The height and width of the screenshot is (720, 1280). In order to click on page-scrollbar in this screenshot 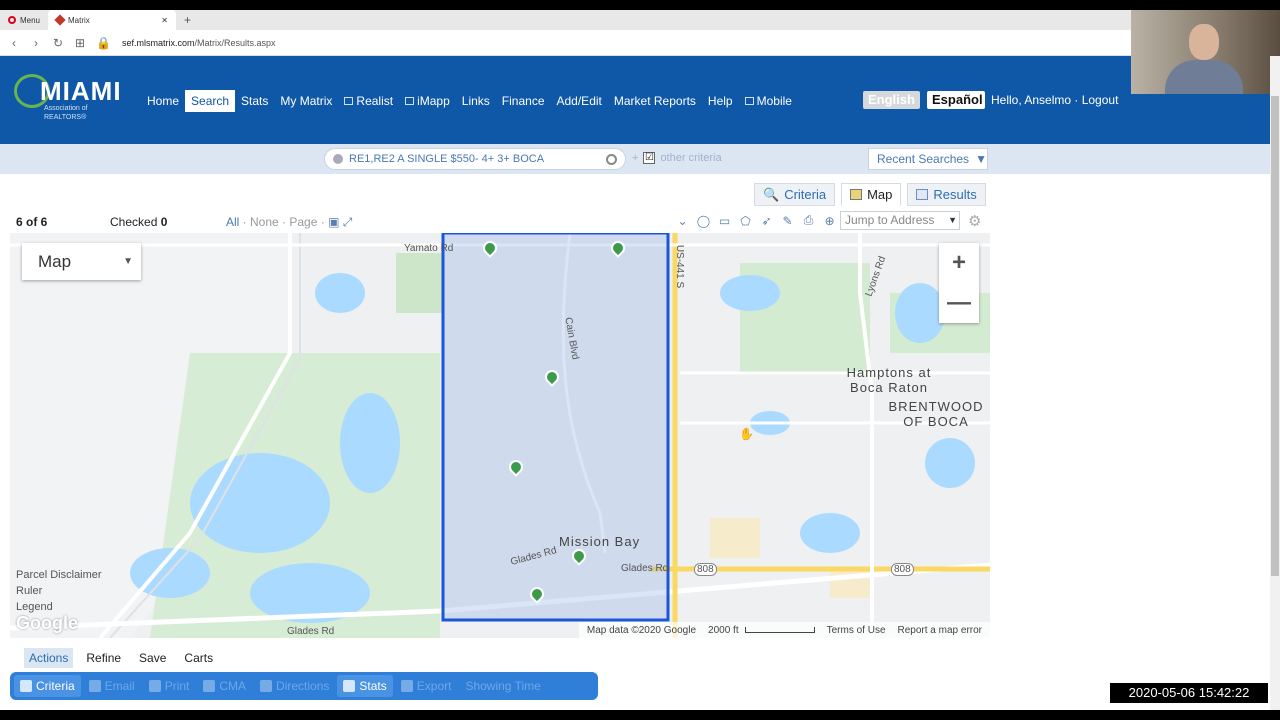, I will do `click(1275, 383)`.